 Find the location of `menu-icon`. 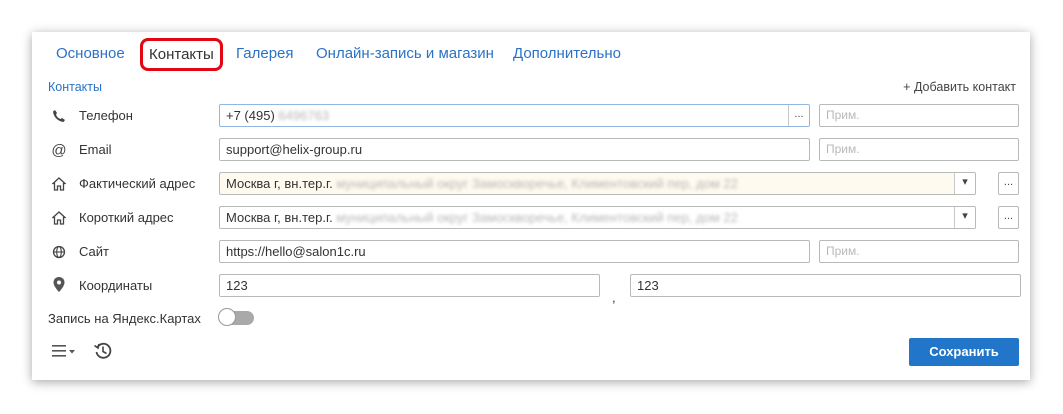

menu-icon is located at coordinates (65, 352).